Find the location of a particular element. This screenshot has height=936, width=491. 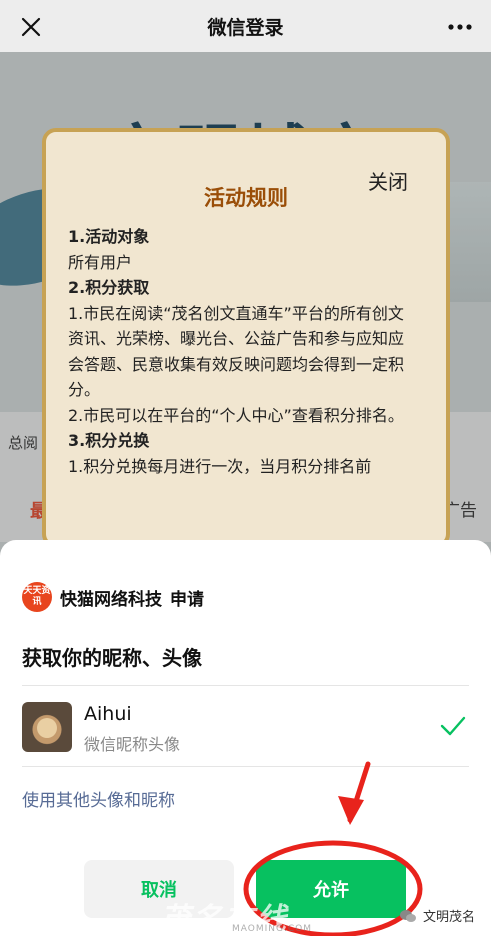

rules-text: 所有用户 is located at coordinates (100, 262).